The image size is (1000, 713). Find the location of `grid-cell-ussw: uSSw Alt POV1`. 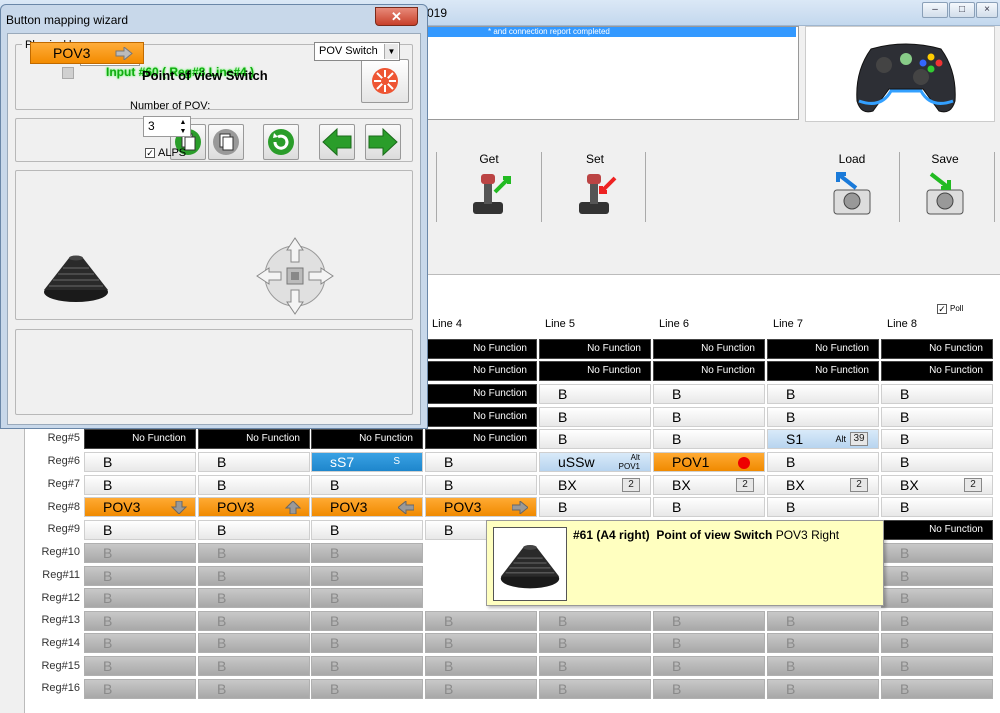

grid-cell-ussw: uSSw Alt POV1 is located at coordinates (595, 462).